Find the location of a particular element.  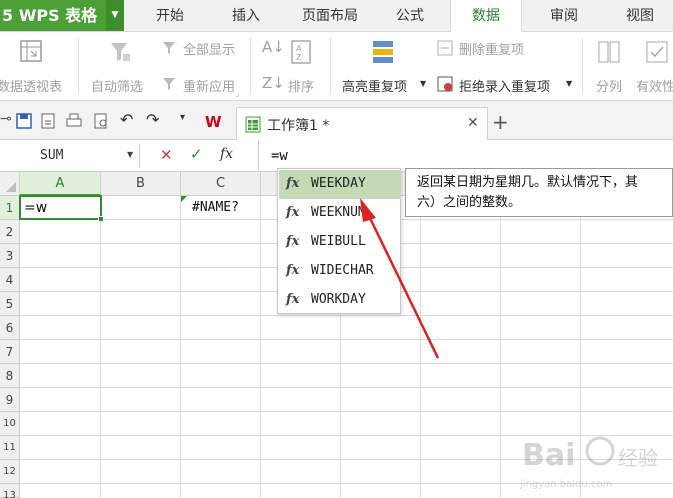

svg-text: Bai is located at coordinates (548, 455).